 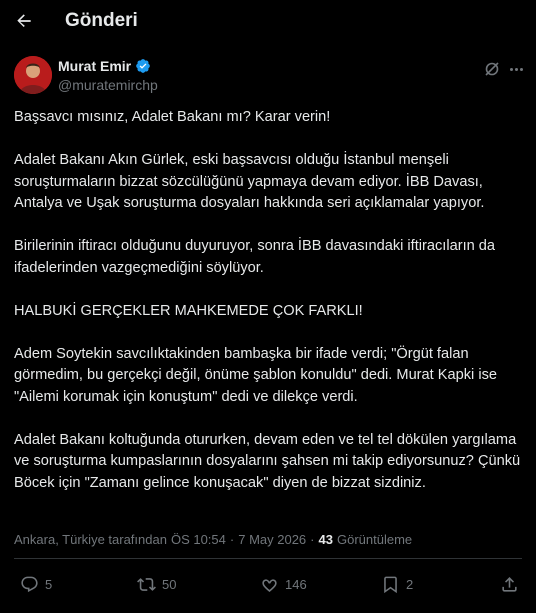 I want to click on repost-button: 50, so click(x=156, y=584).